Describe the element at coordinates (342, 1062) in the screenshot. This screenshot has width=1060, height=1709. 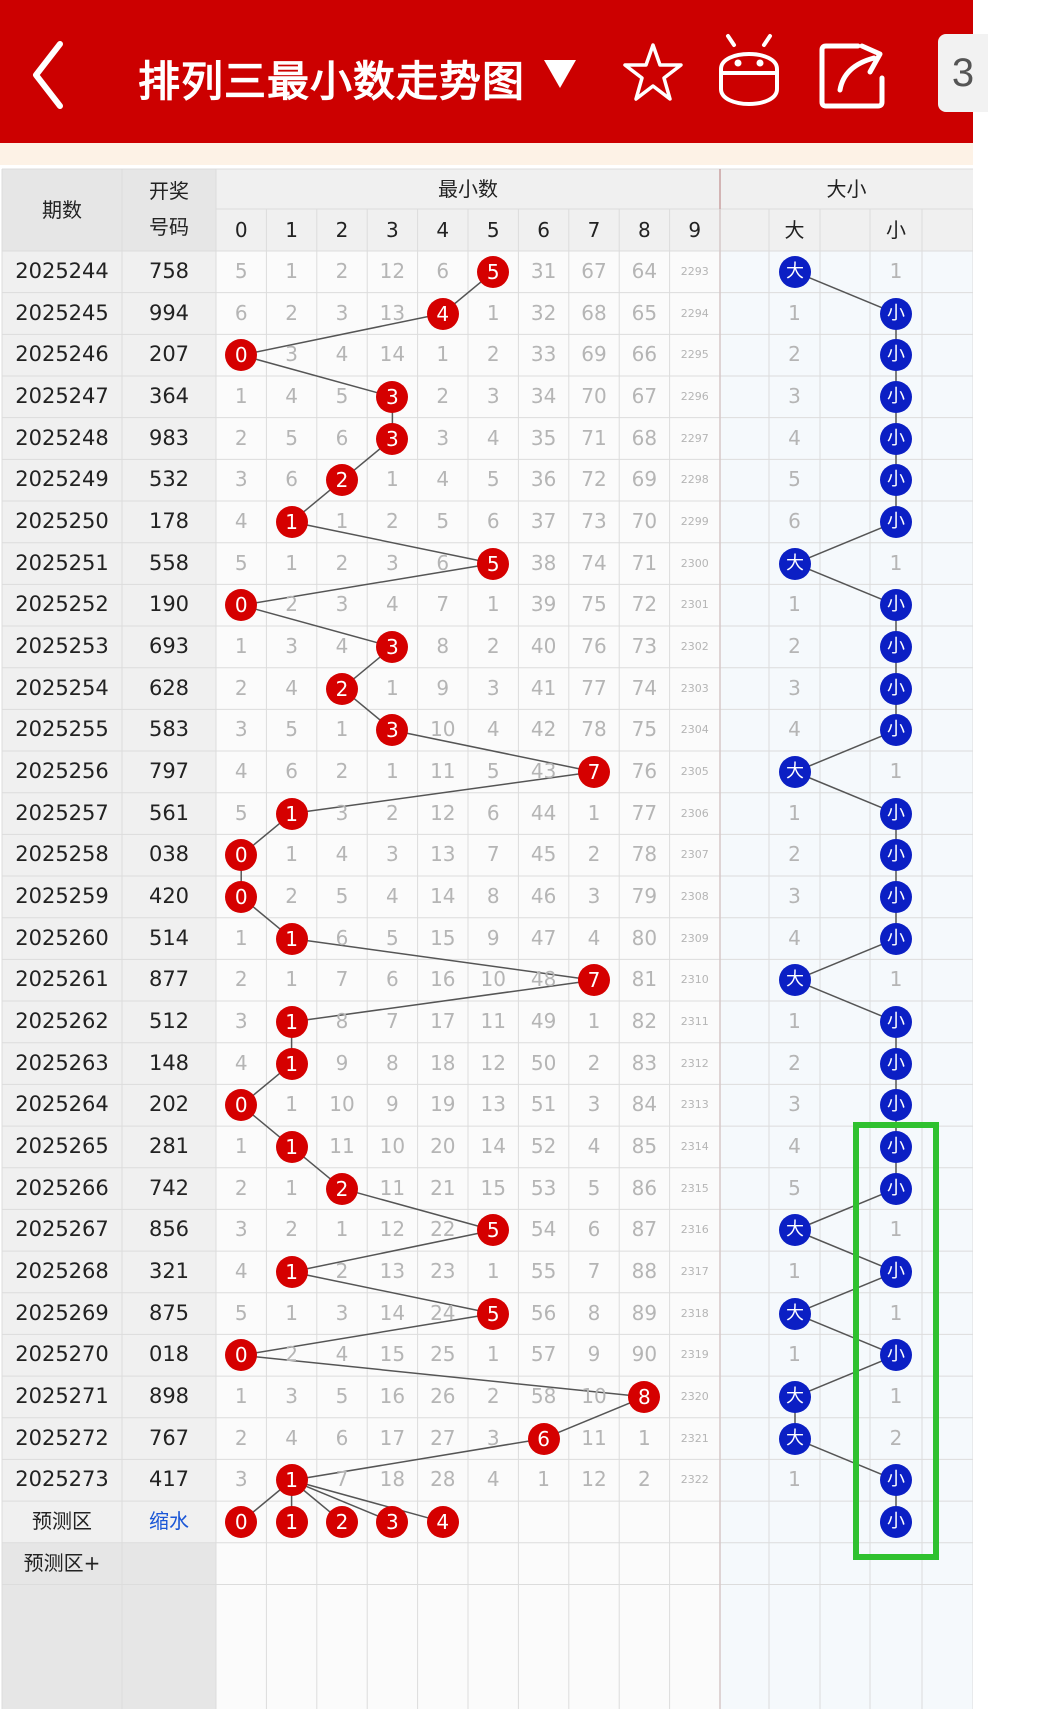
I see `miss-count: 9` at that location.